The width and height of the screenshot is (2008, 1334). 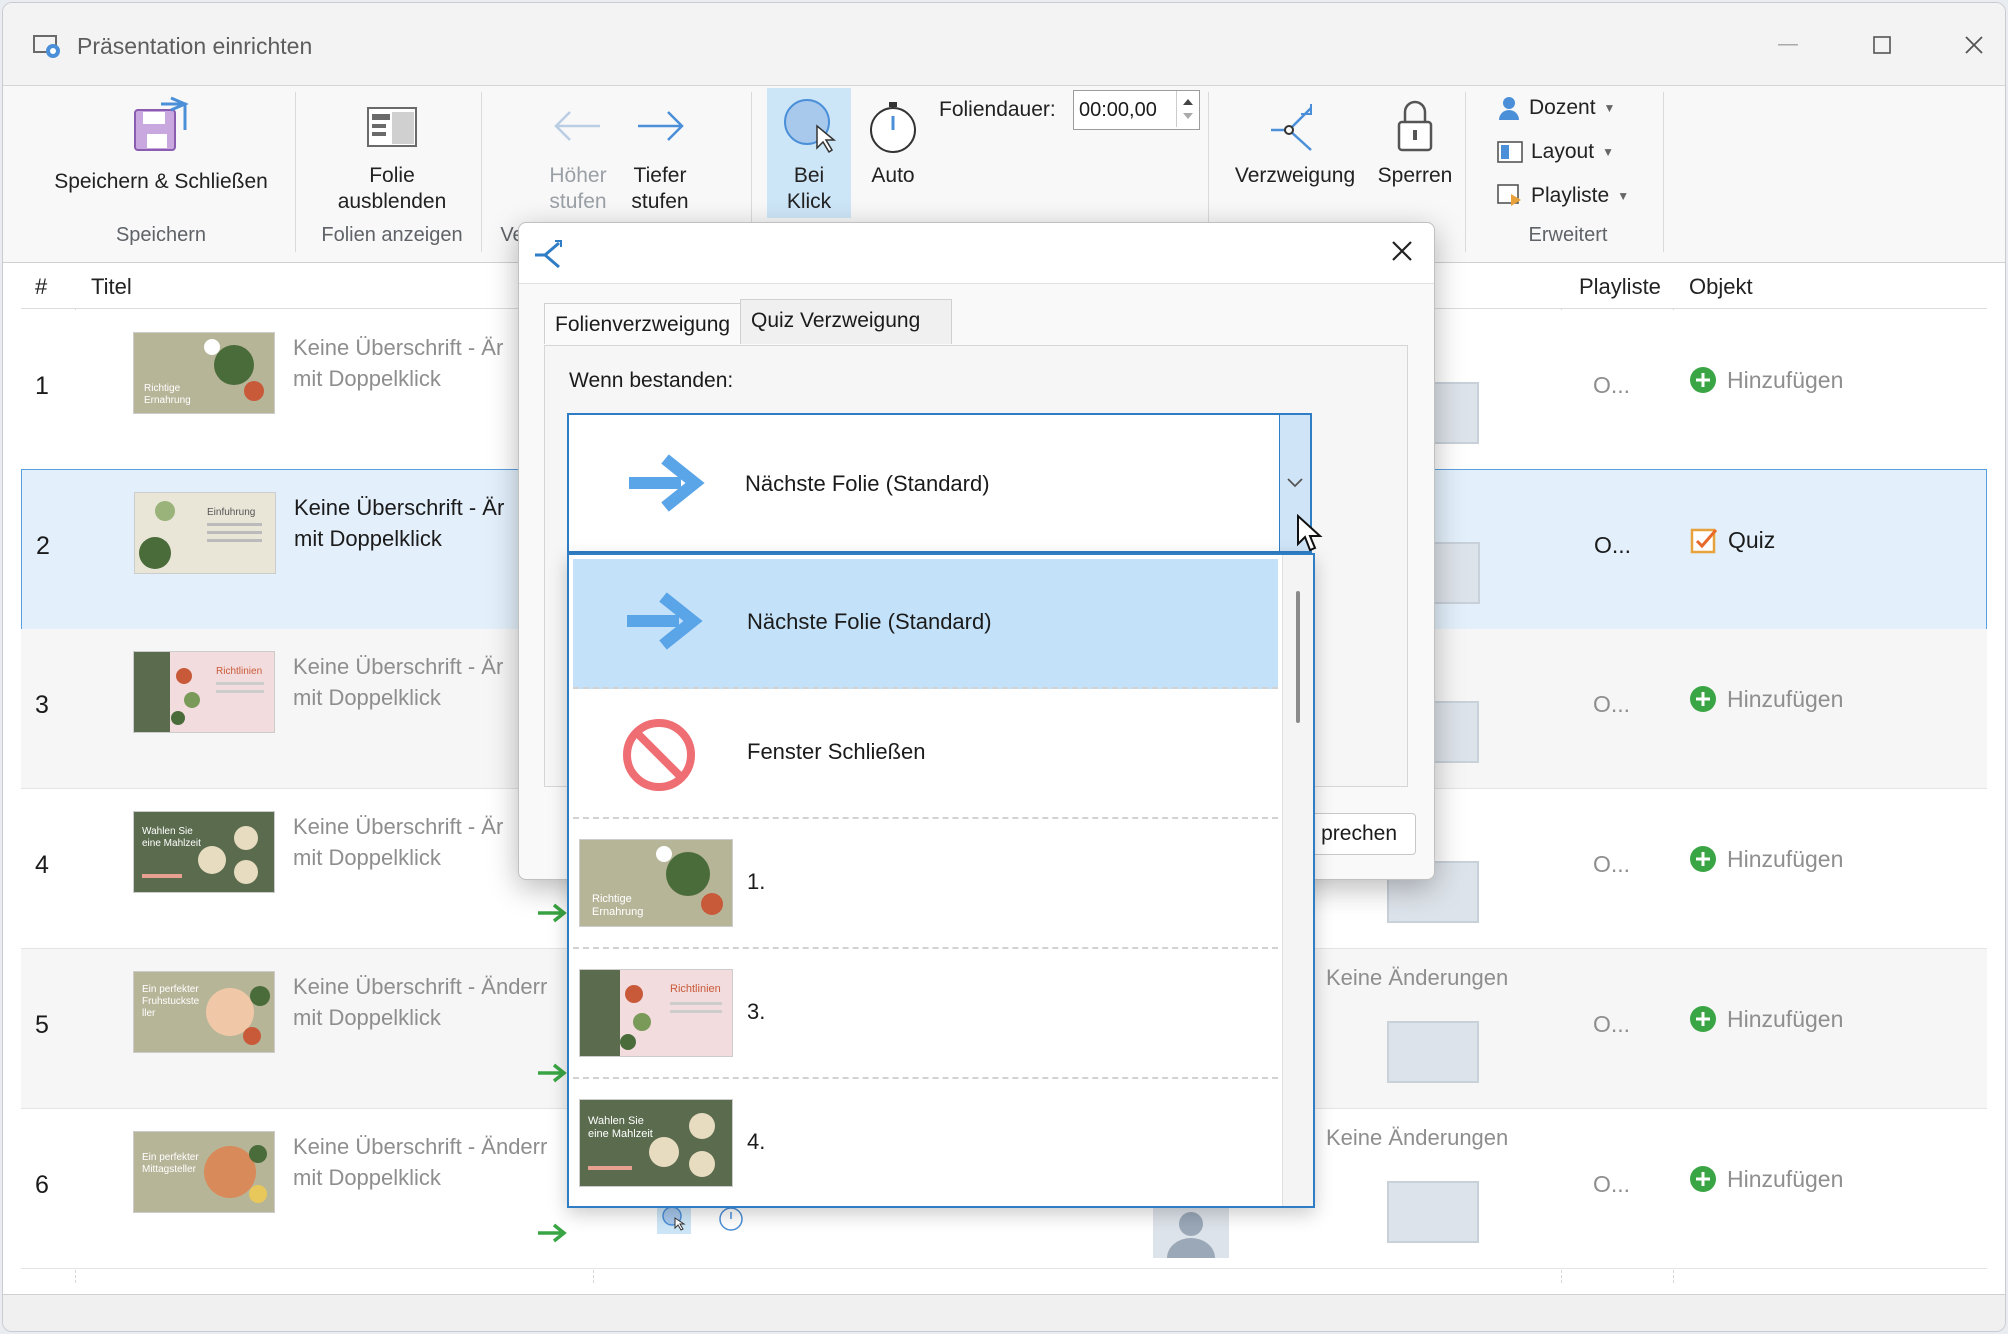 I want to click on mouse-click-icon, so click(x=810, y=126).